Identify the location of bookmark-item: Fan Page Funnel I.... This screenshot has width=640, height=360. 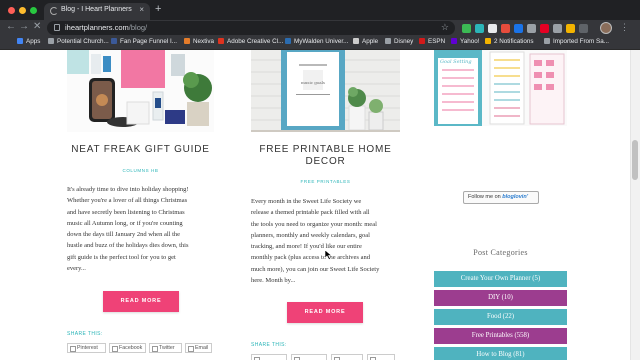
(144, 41).